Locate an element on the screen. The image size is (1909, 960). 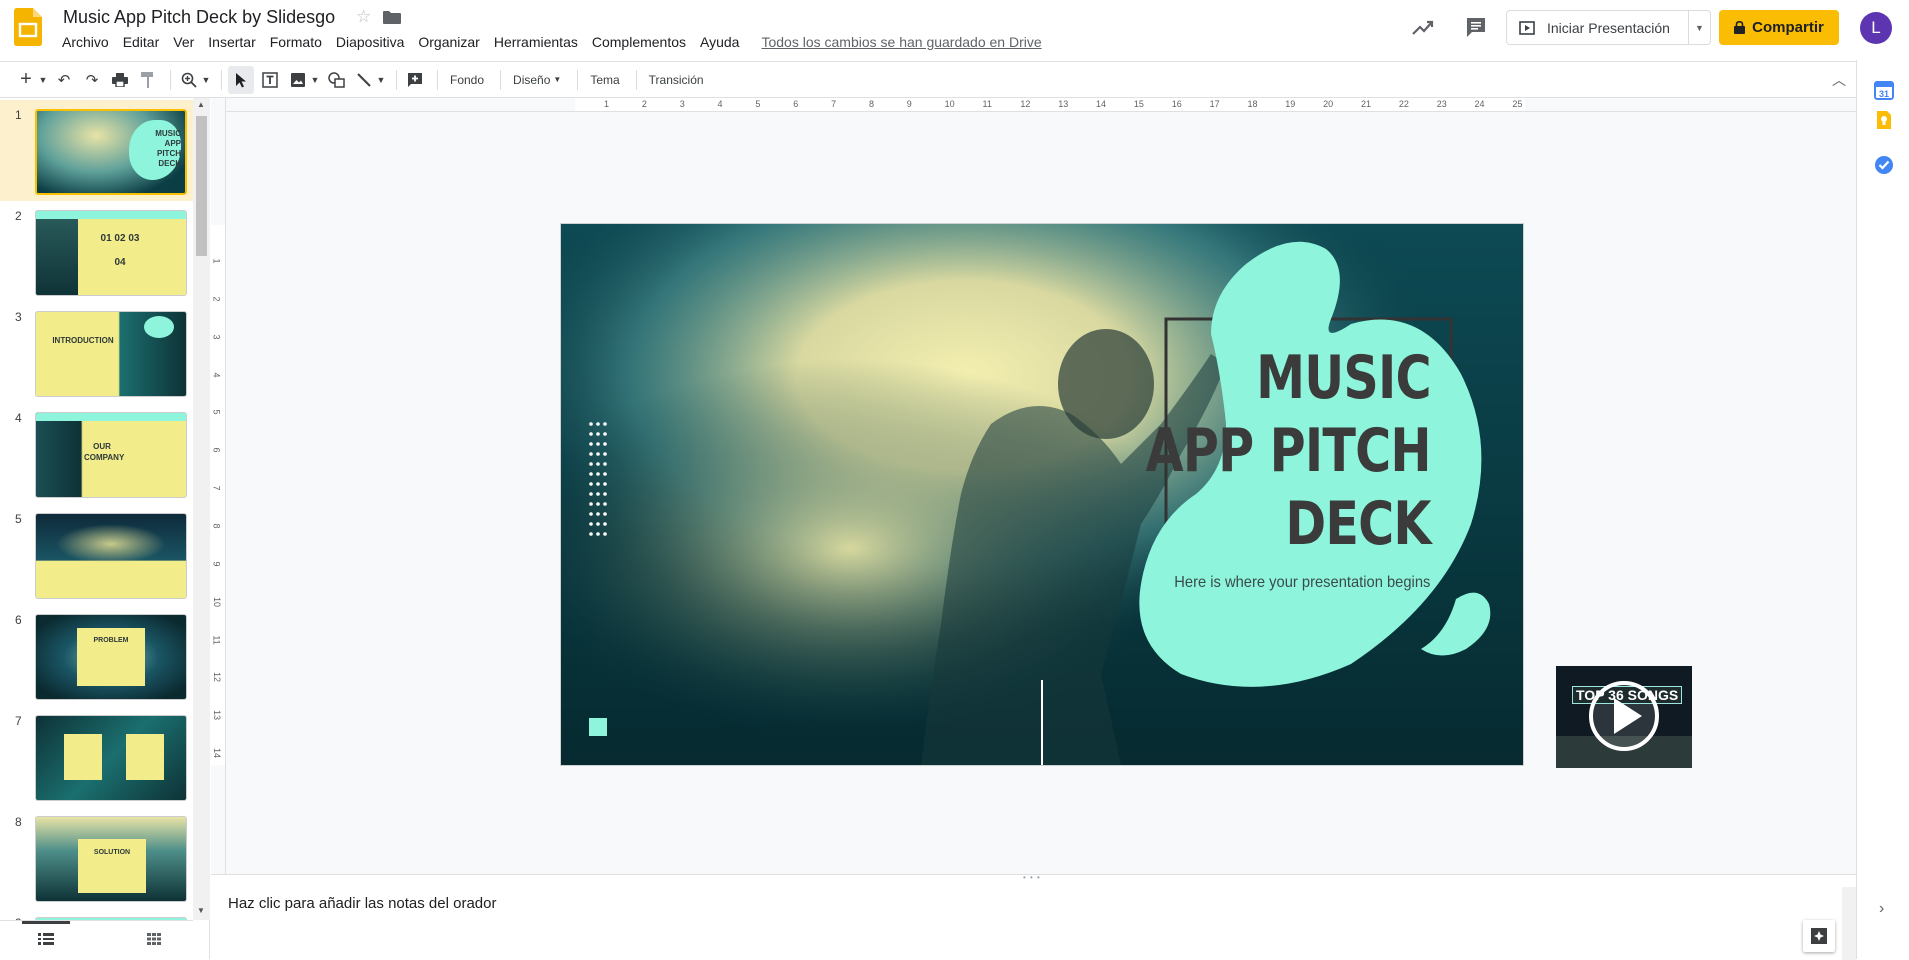
slide-preview: 01 02 03 04 is located at coordinates (111, 253).